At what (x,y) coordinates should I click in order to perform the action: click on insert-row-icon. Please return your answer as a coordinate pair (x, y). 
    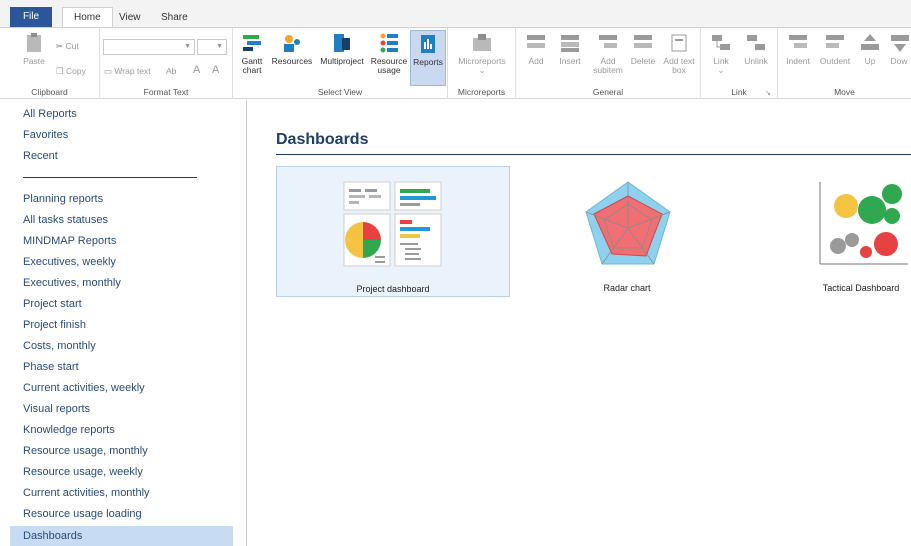
    Looking at the image, I should click on (570, 43).